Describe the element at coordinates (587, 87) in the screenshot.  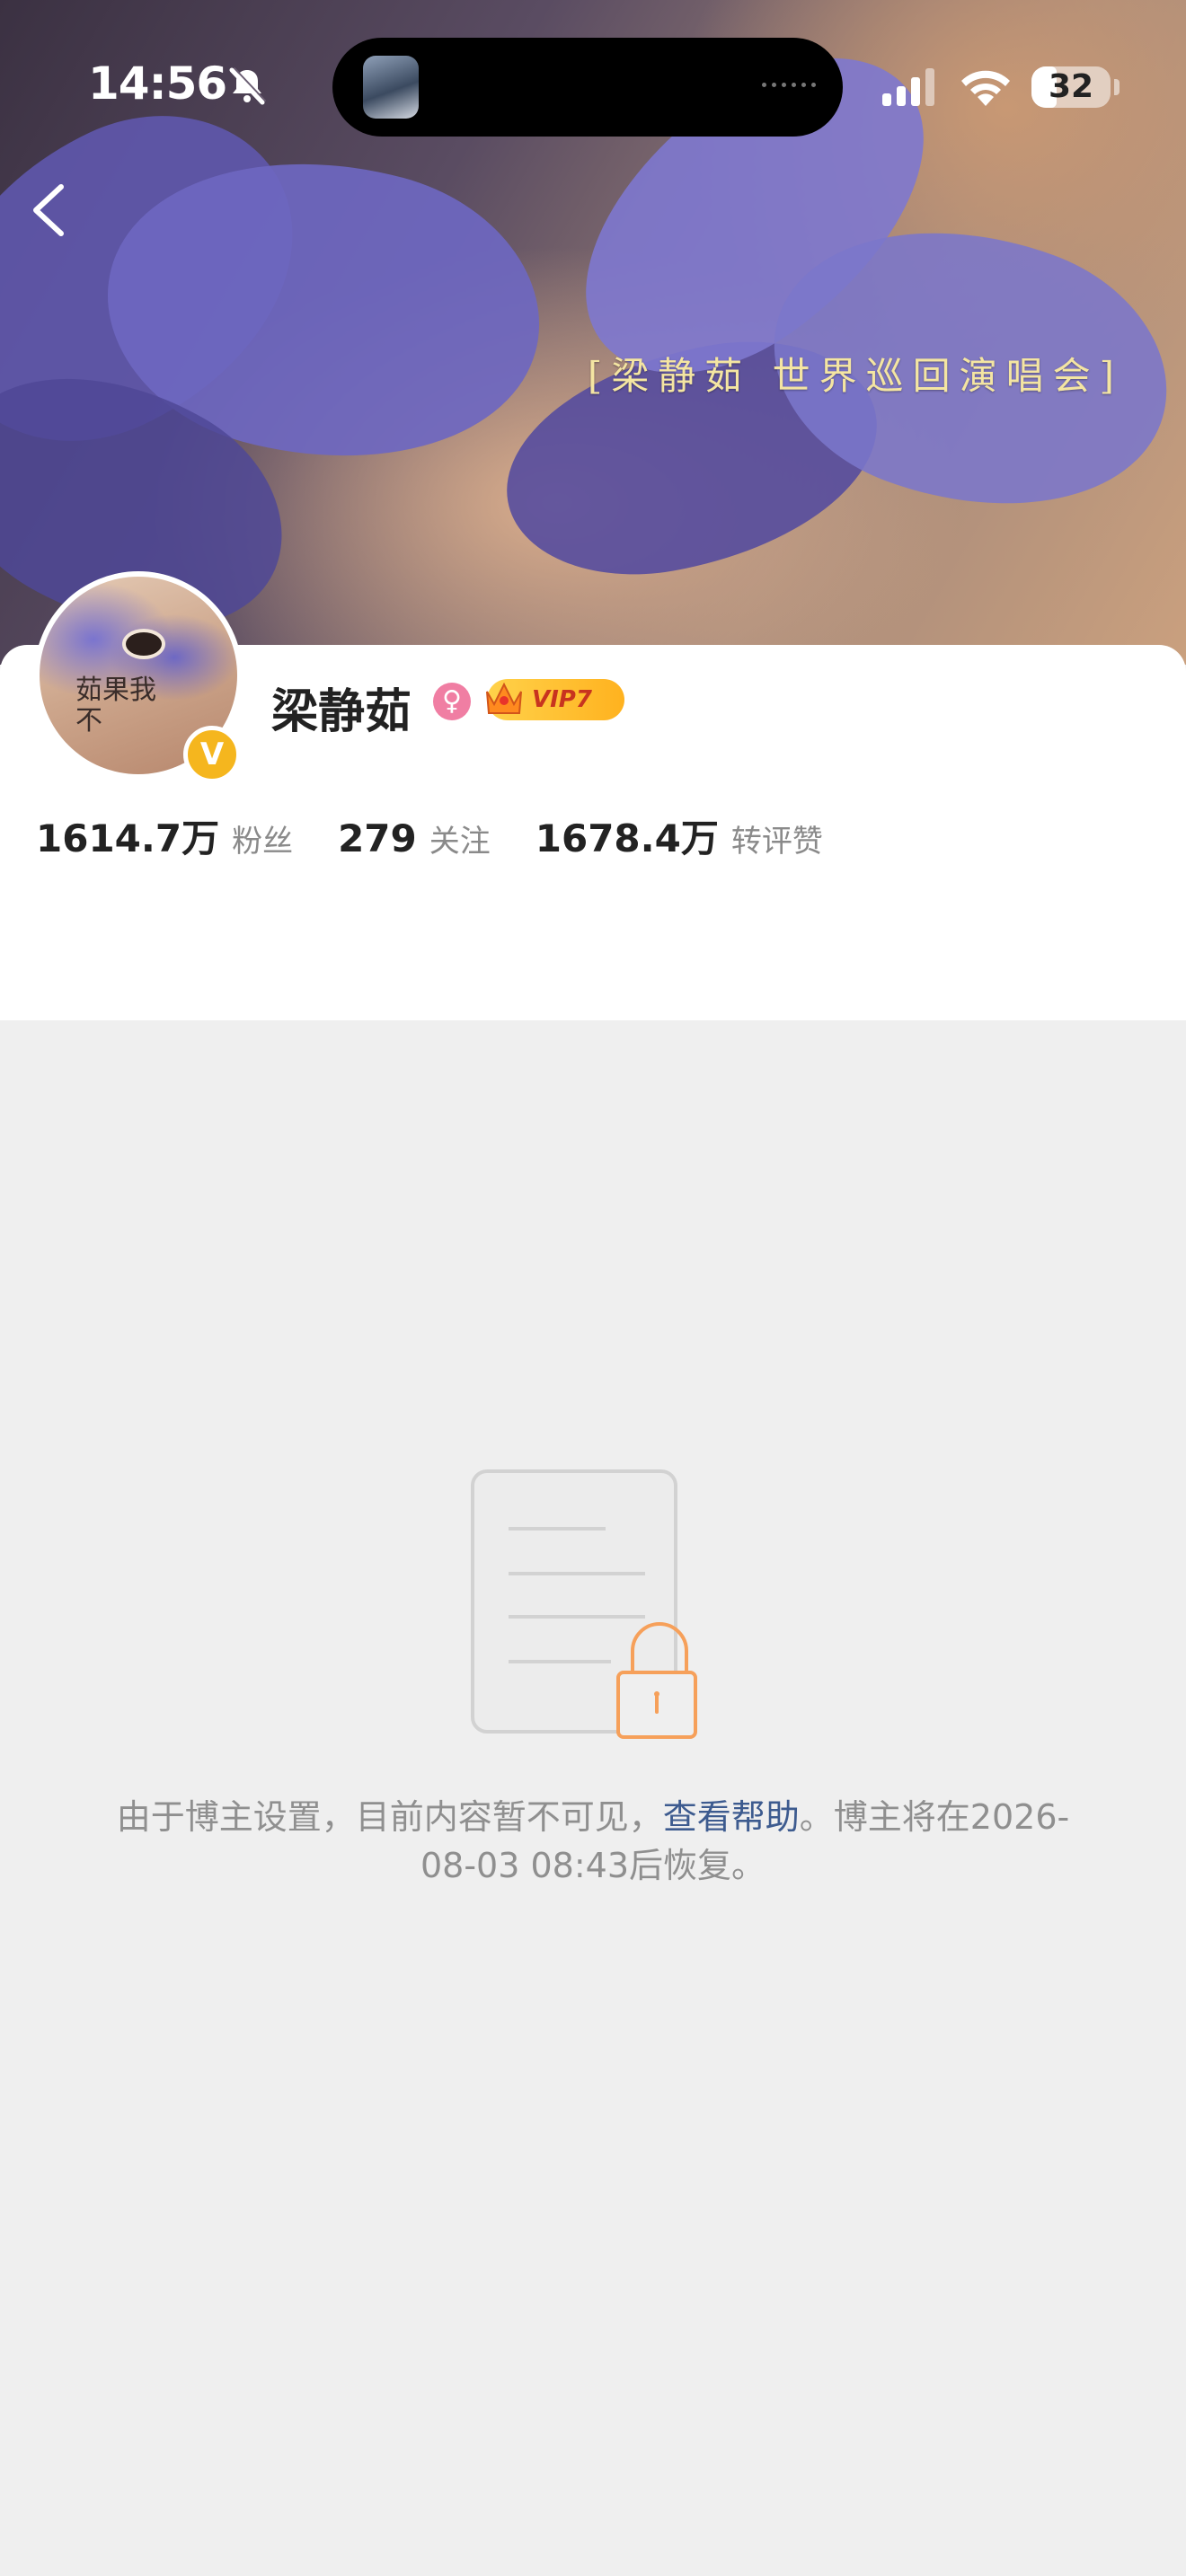
I see `dynamic-island` at that location.